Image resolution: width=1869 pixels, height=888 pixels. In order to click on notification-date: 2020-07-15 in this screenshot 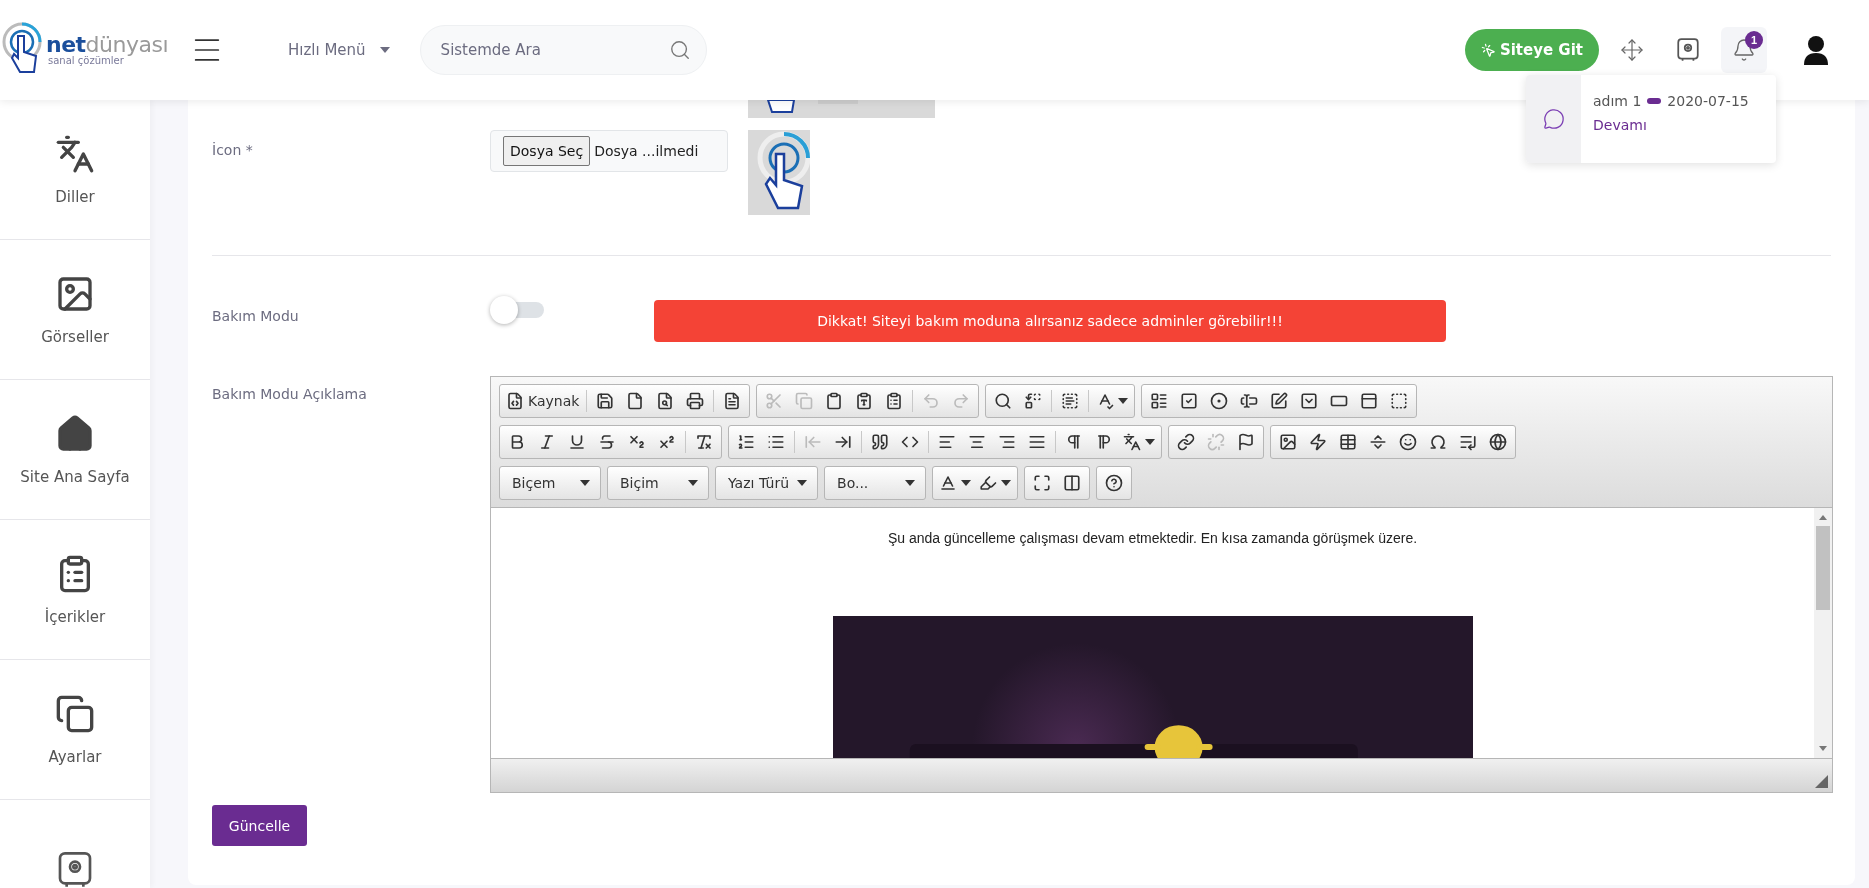, I will do `click(1708, 101)`.